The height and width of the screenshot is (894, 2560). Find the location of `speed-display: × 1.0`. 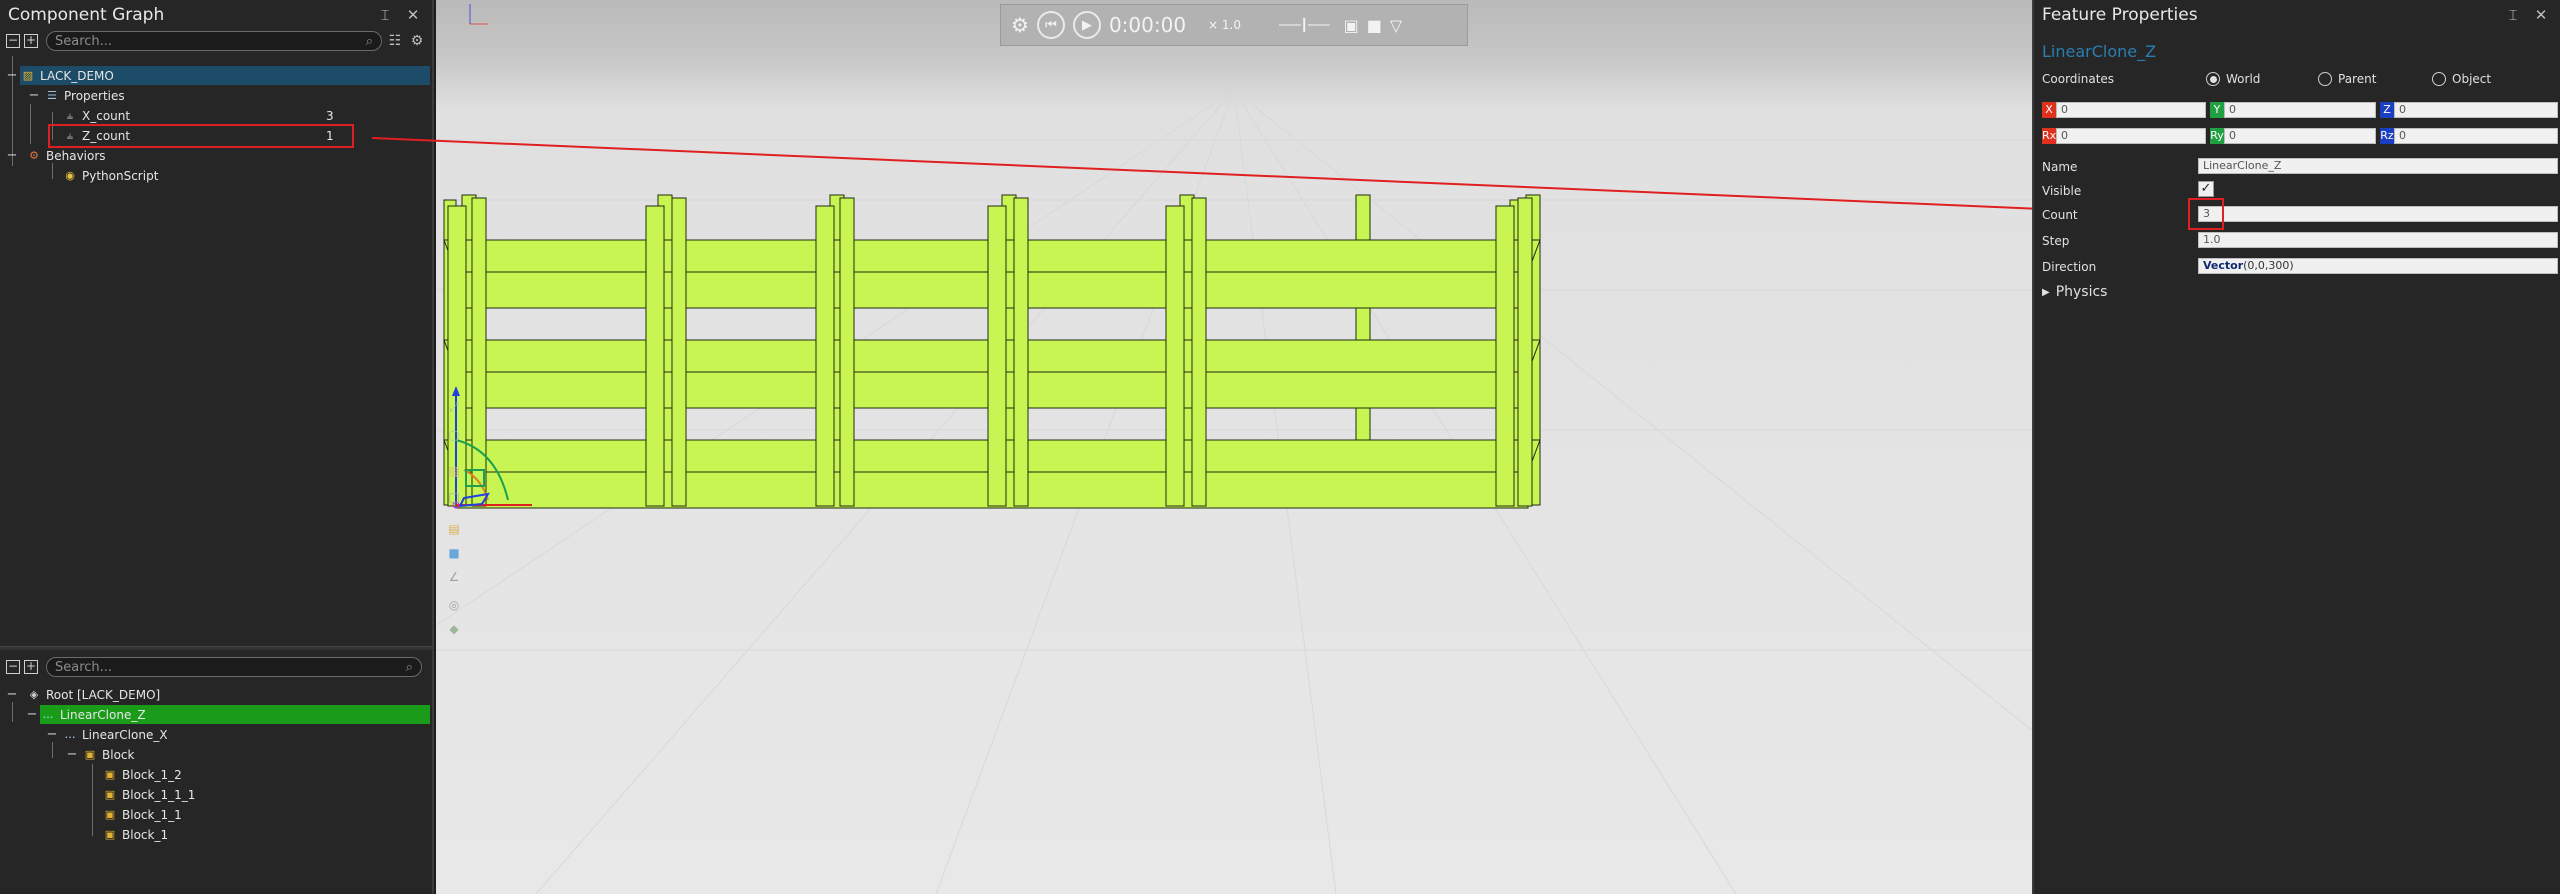

speed-display: × 1.0 is located at coordinates (1224, 25).